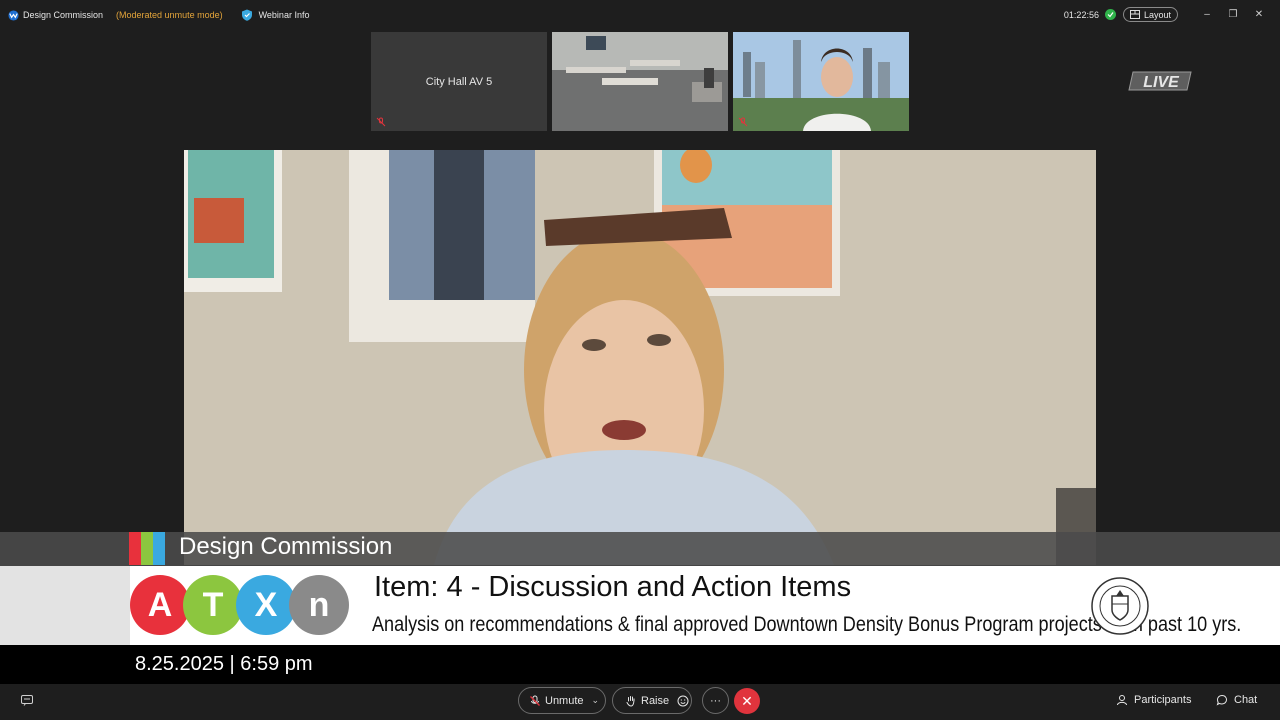 This screenshot has width=1280, height=720. What do you see at coordinates (1134, 14) in the screenshot?
I see `layout-icon` at bounding box center [1134, 14].